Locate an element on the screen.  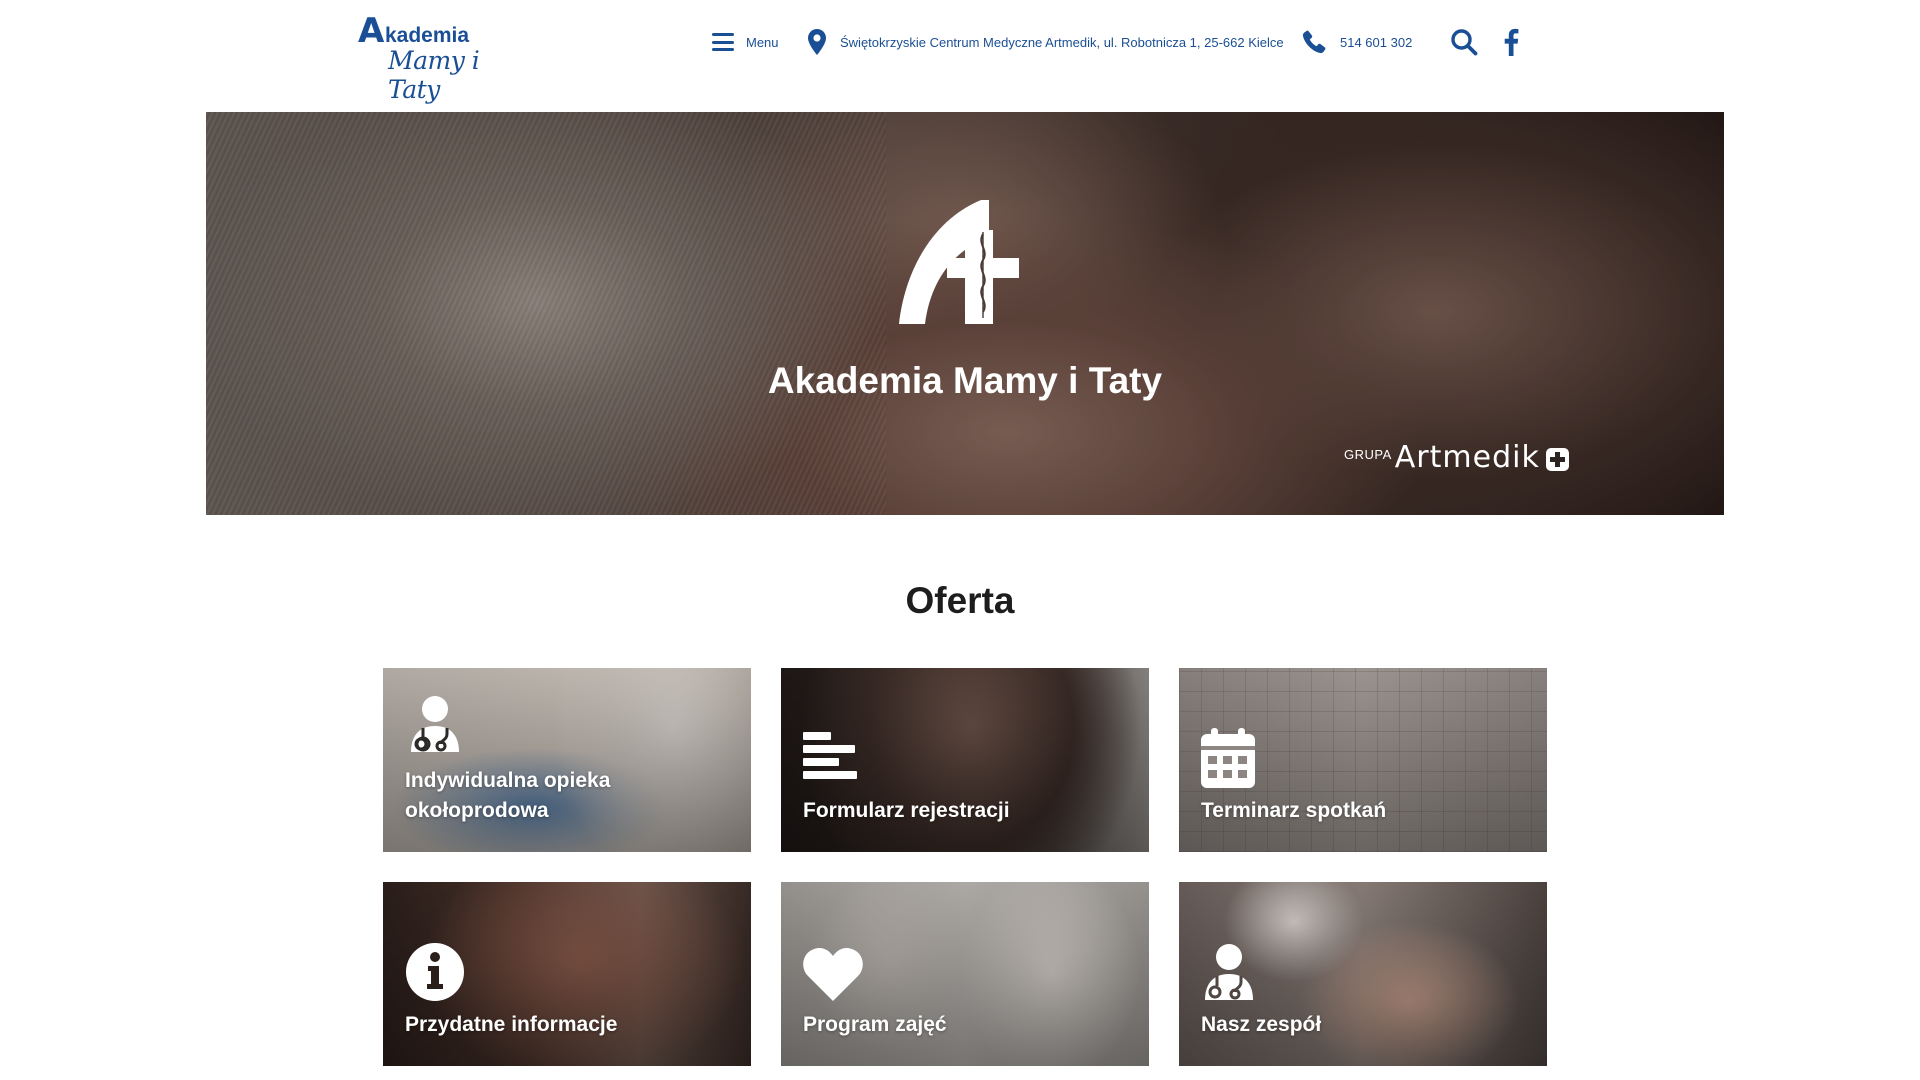
logo-word: kademia is located at coordinates (427, 35).